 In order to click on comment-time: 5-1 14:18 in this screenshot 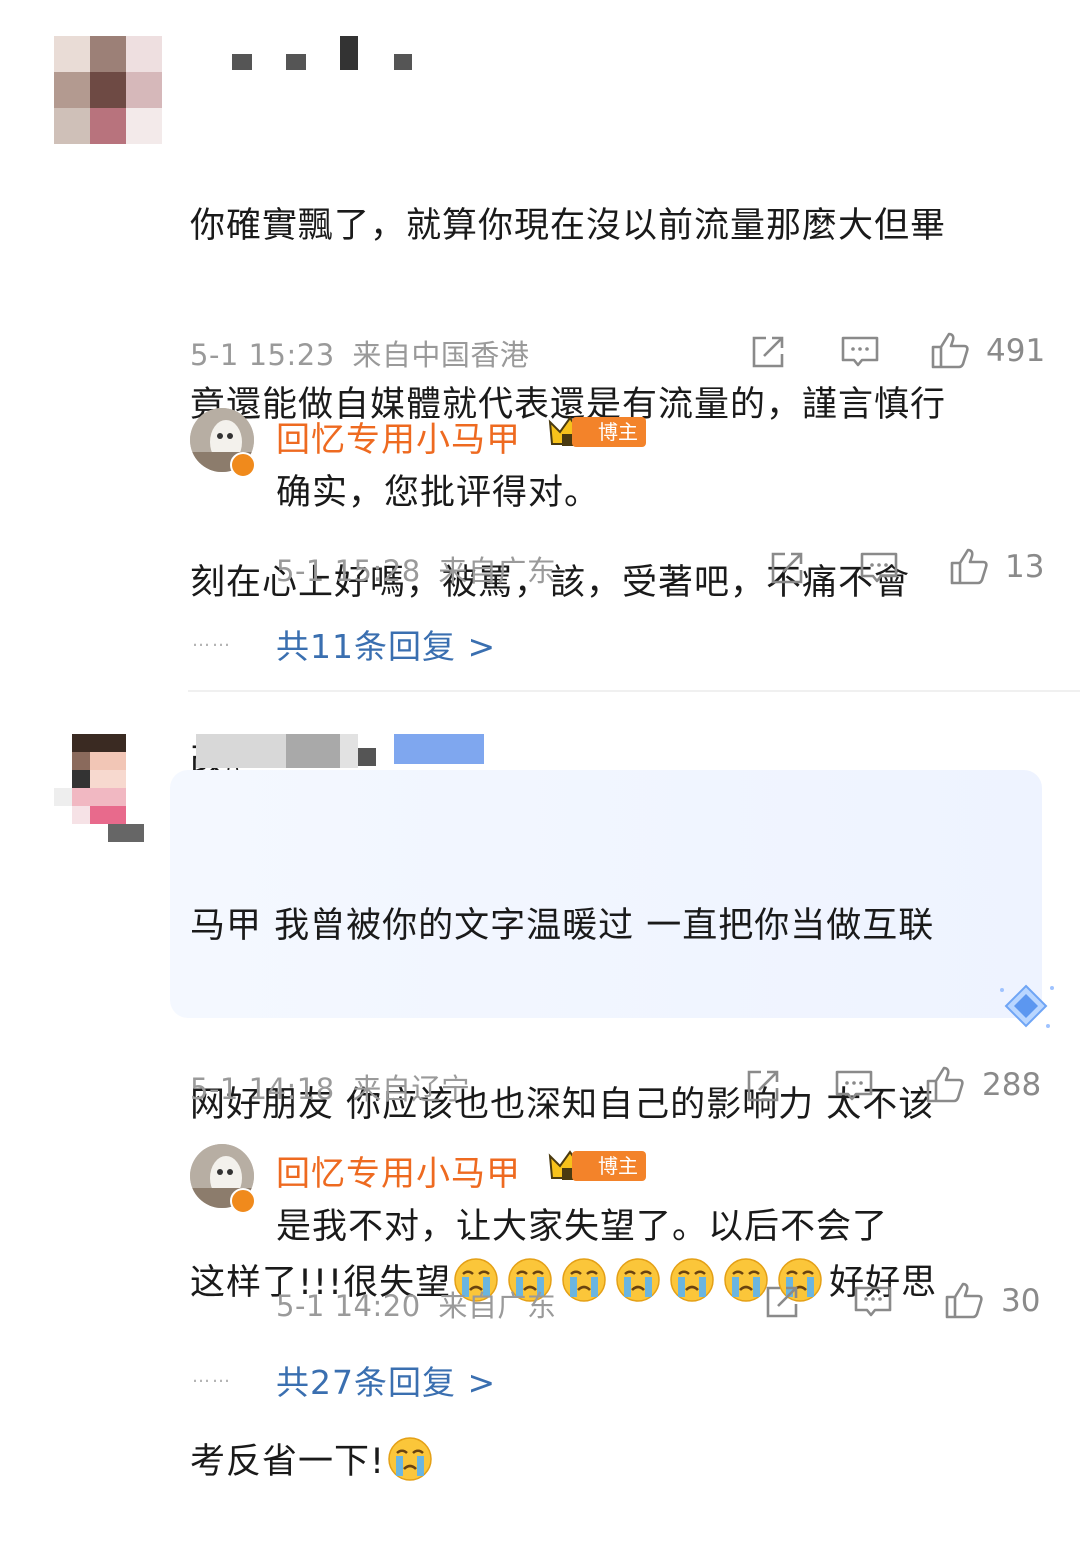, I will do `click(262, 1089)`.